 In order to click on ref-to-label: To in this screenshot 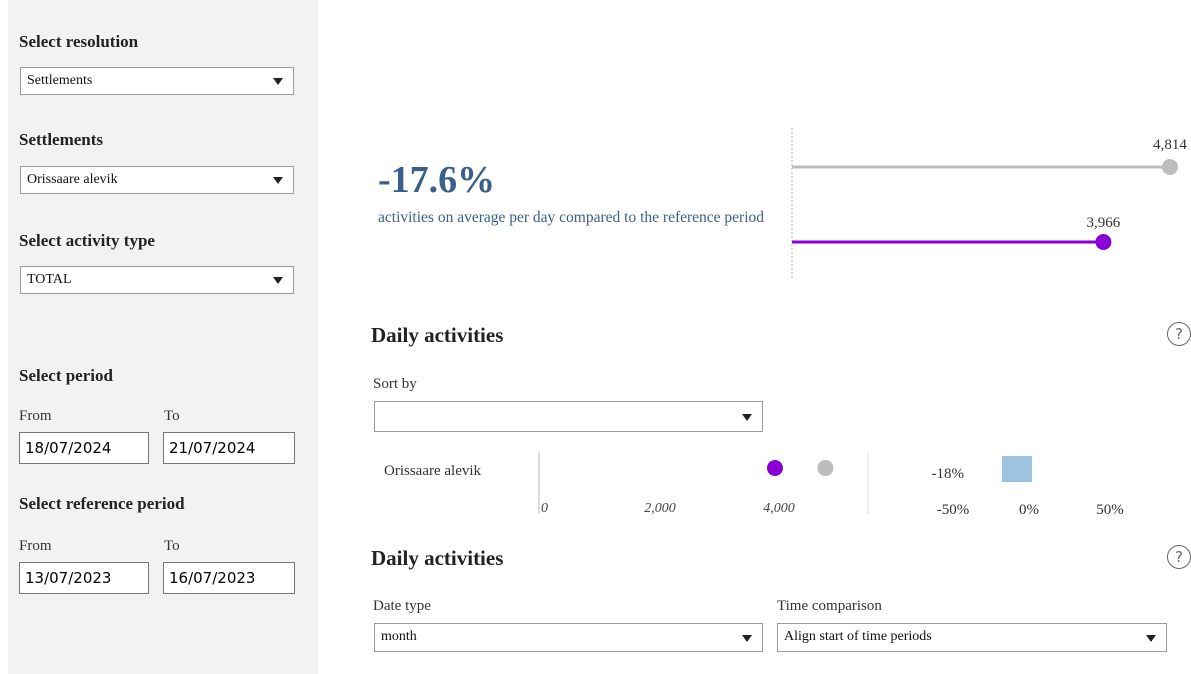, I will do `click(172, 546)`.